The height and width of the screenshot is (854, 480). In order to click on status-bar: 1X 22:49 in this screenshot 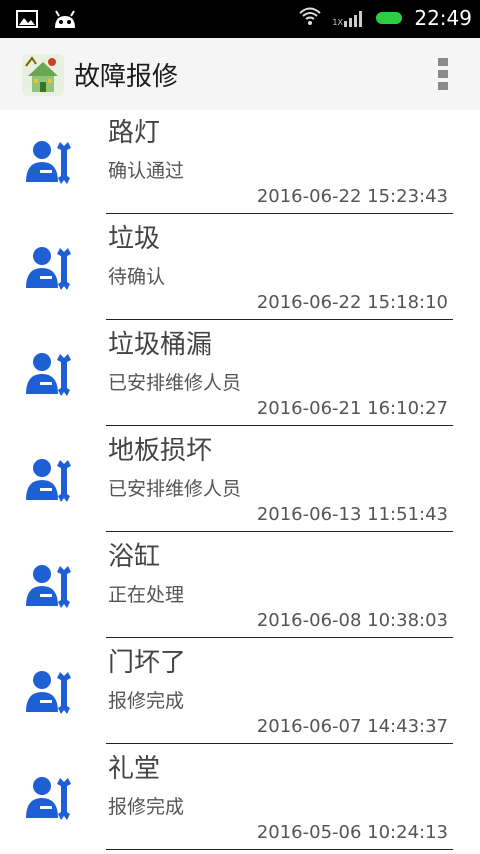, I will do `click(240, 19)`.